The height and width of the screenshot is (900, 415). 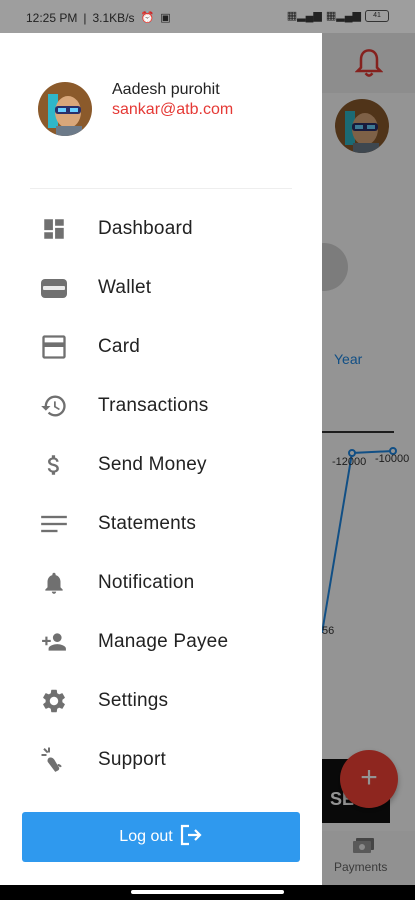 What do you see at coordinates (147, 523) in the screenshot?
I see `menu-item-label: Statements` at bounding box center [147, 523].